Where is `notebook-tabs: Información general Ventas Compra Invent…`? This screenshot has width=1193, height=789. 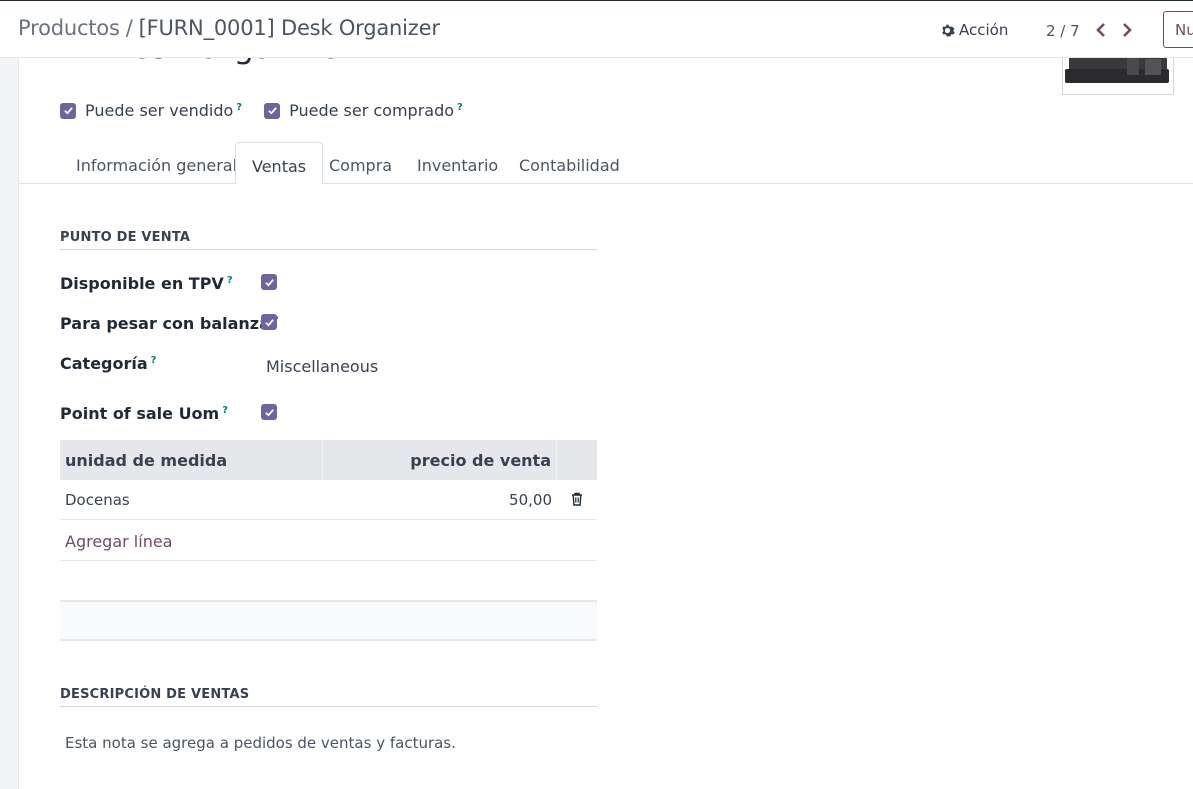
notebook-tabs: Información general Ventas Compra Invent… is located at coordinates (606, 163).